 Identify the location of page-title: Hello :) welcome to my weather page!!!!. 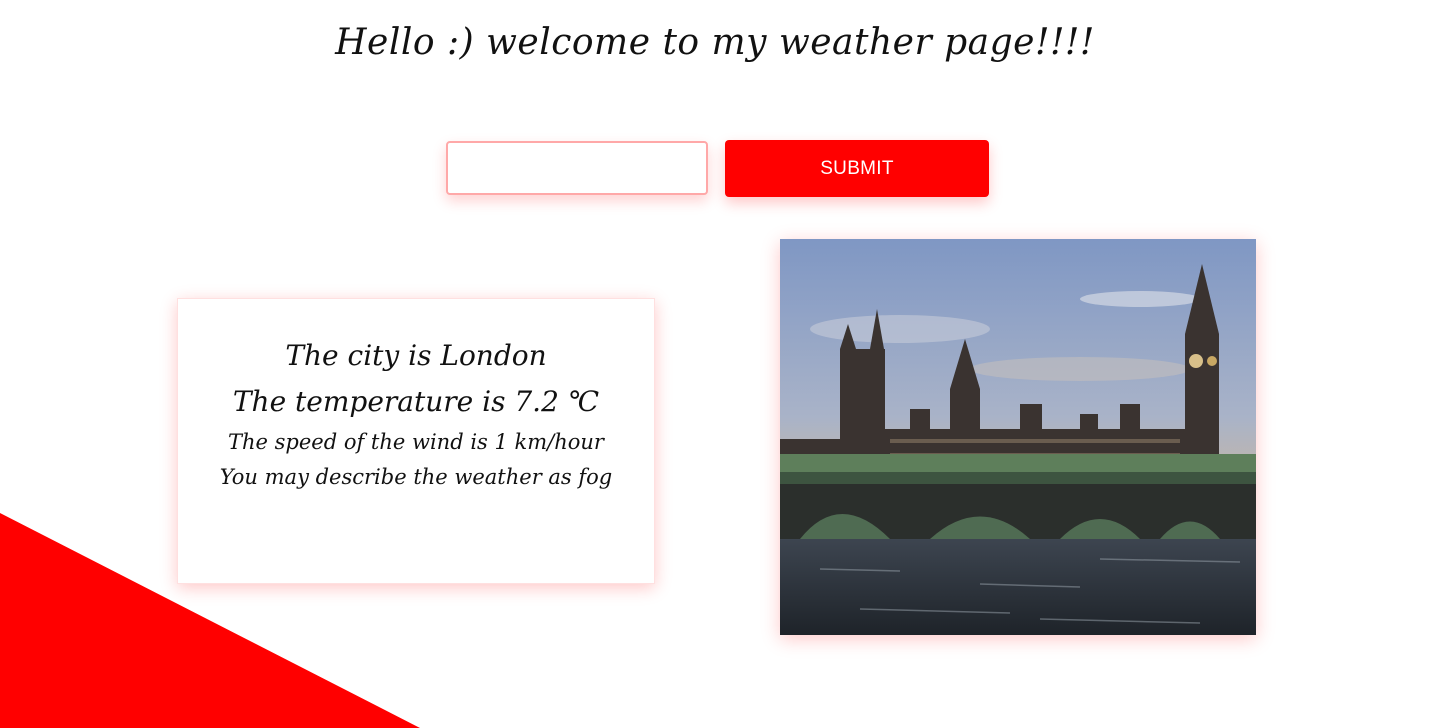
(715, 42).